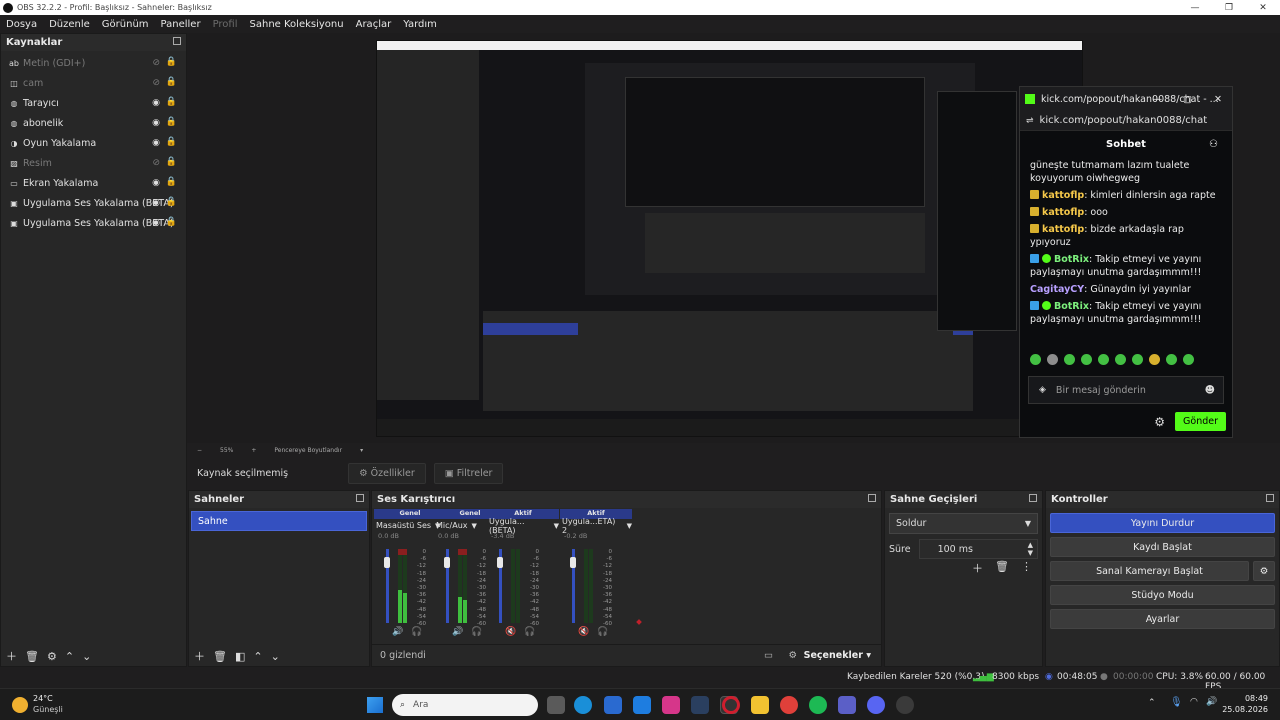 The width and height of the screenshot is (1280, 720). What do you see at coordinates (52, 656) in the screenshot?
I see `source-properties-icon: ⚙` at bounding box center [52, 656].